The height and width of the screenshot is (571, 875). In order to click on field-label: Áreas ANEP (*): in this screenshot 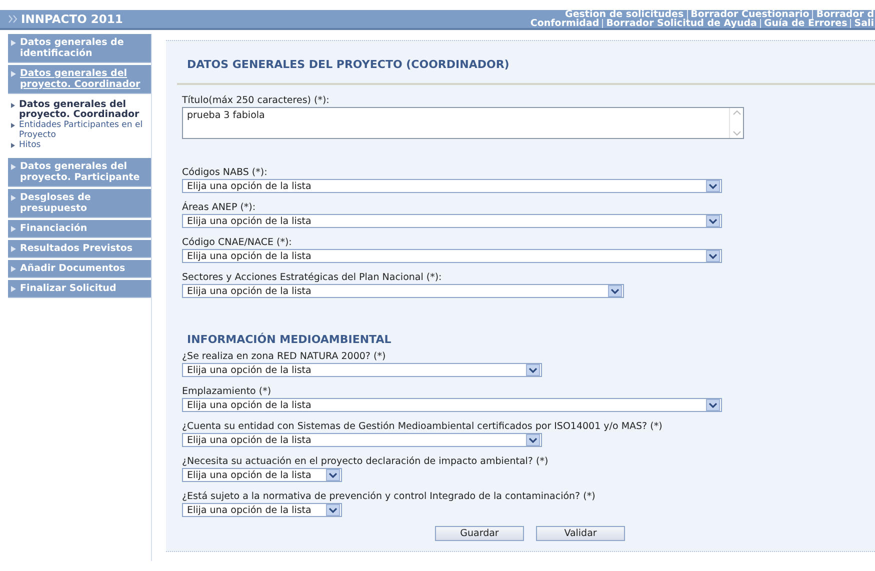, I will do `click(219, 208)`.